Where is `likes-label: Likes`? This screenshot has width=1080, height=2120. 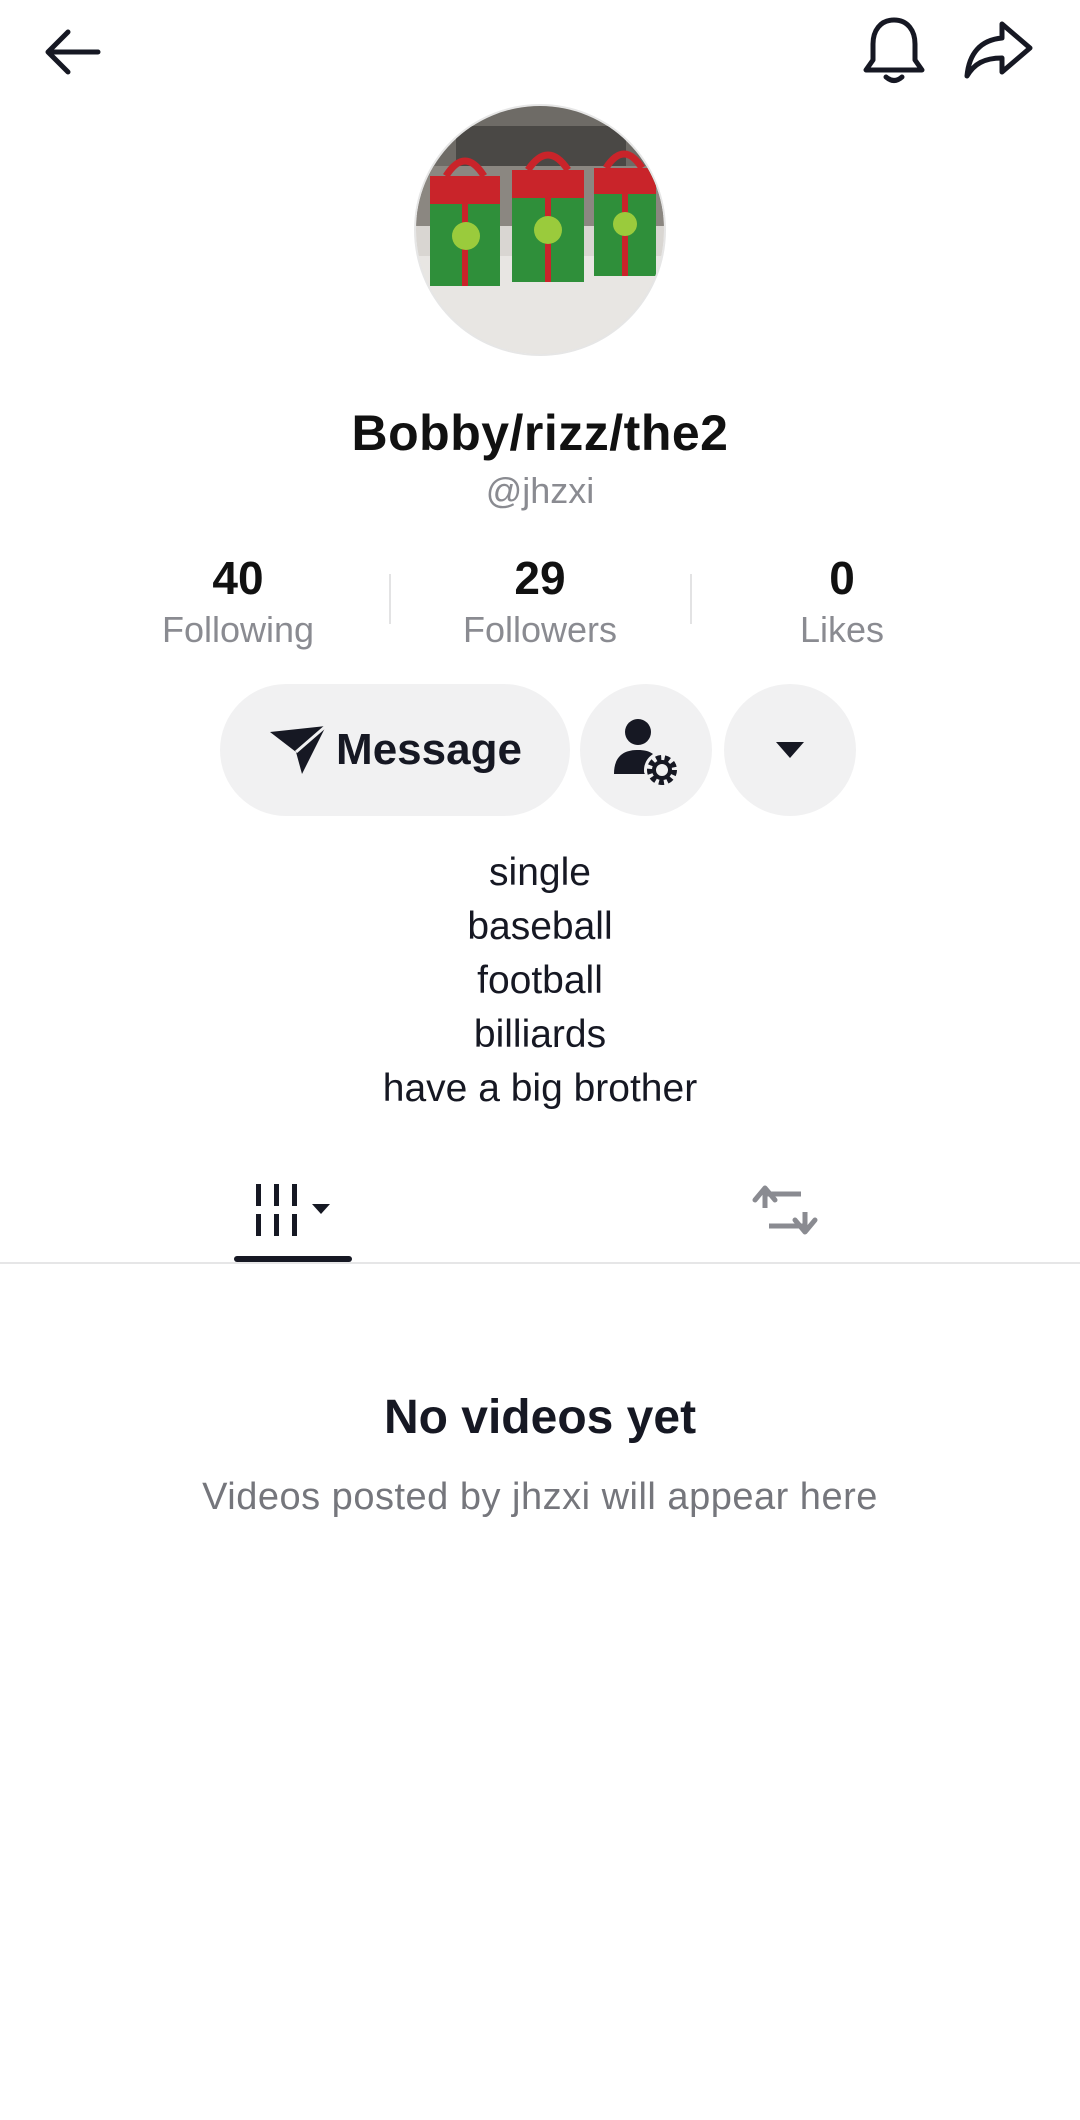 likes-label: Likes is located at coordinates (842, 629).